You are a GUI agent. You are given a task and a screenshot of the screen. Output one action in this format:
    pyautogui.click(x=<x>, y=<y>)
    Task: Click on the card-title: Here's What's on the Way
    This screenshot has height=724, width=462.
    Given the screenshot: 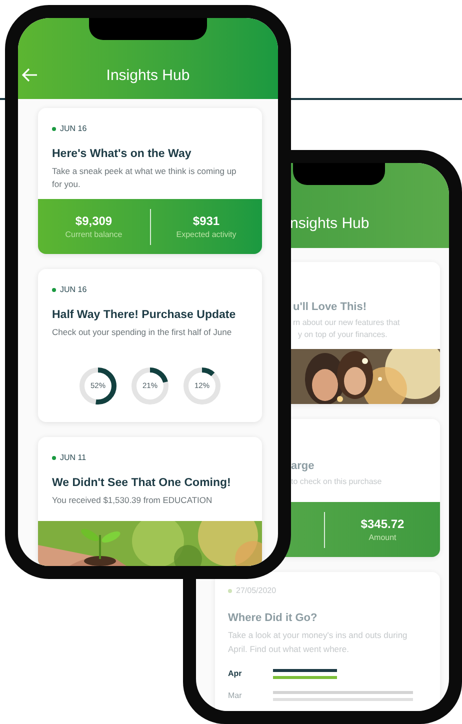 What is the action you would take?
    pyautogui.click(x=122, y=154)
    